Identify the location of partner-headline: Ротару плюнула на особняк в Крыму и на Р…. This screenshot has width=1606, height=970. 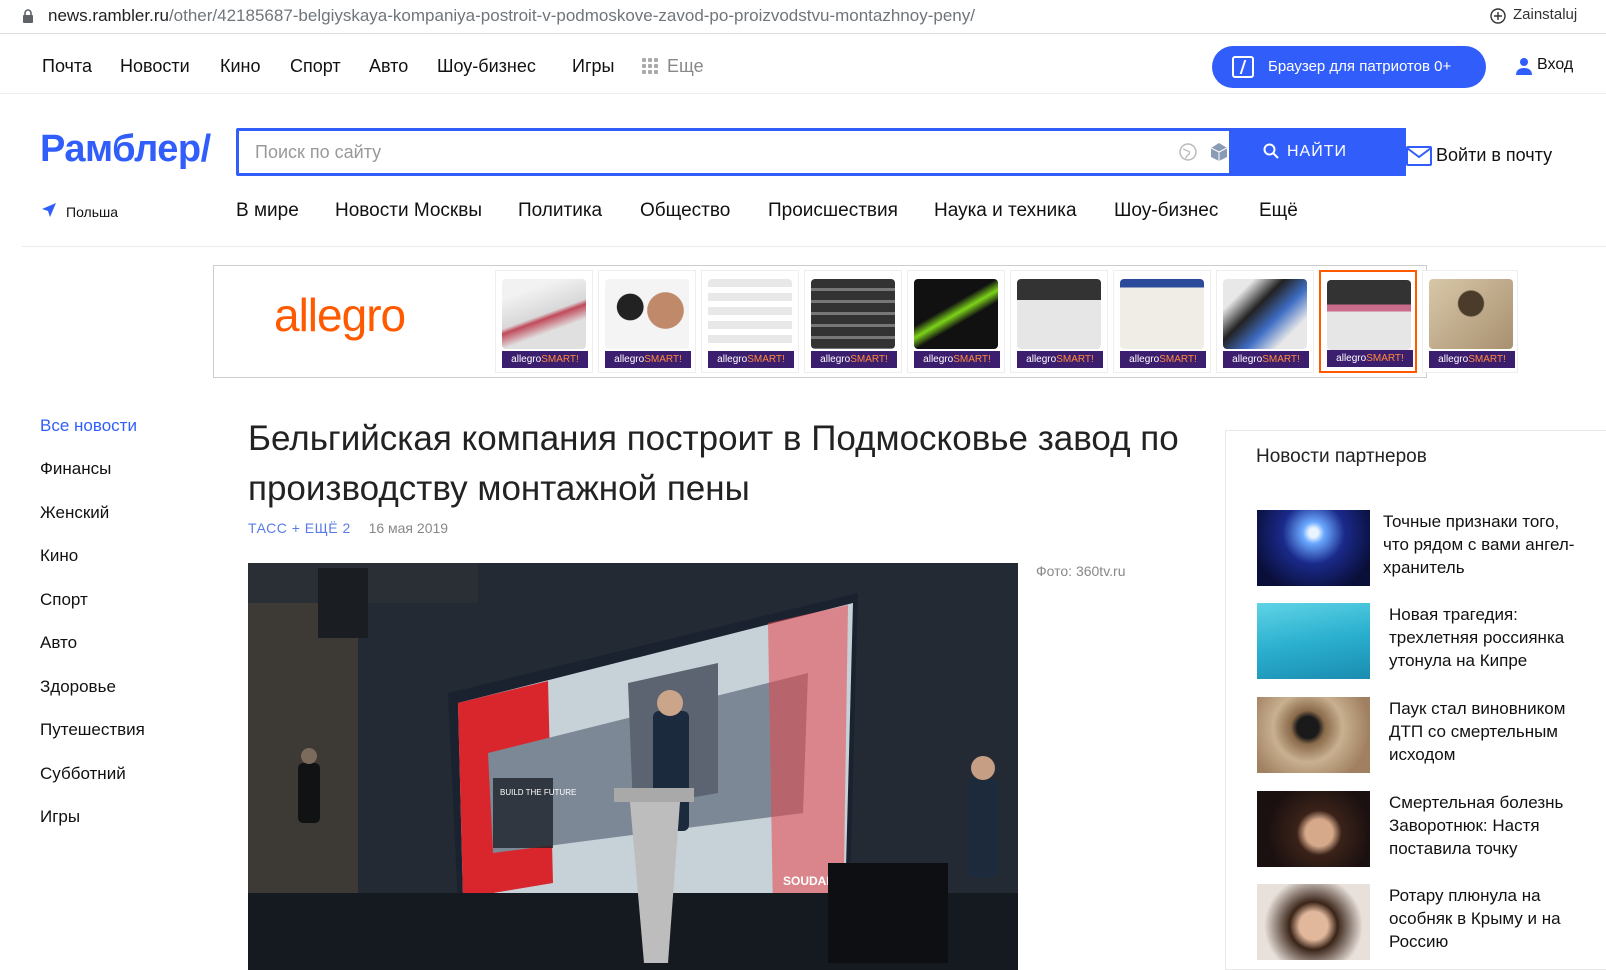
(1489, 918).